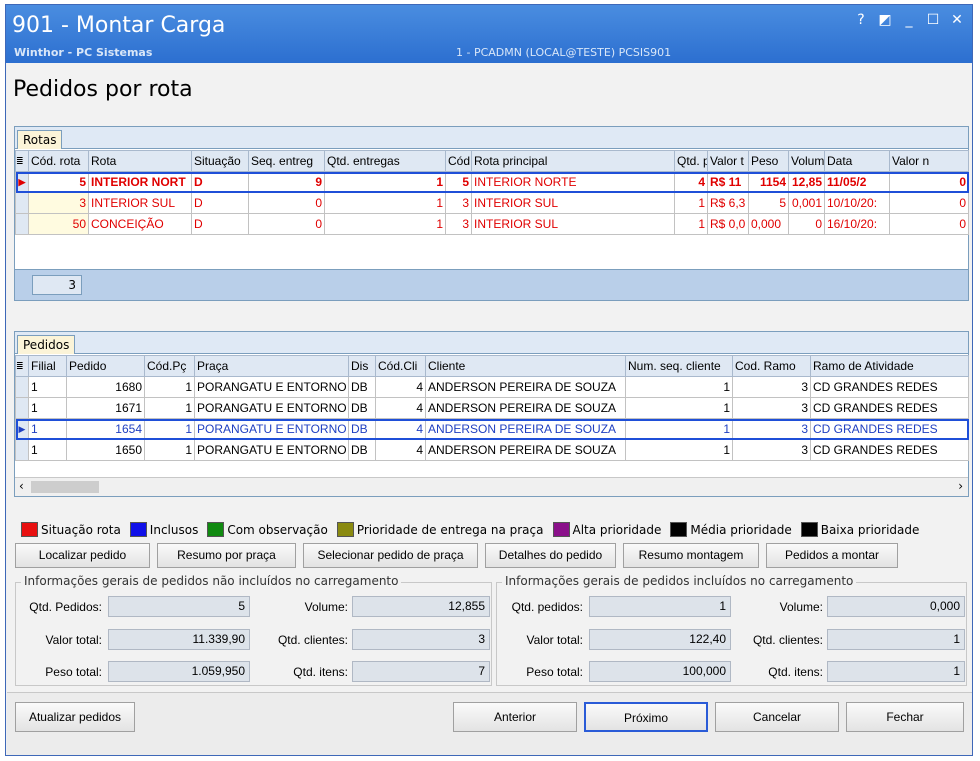 The height and width of the screenshot is (761, 980). Describe the element at coordinates (691, 555) in the screenshot. I see `resumo-montagem-button: Resumo montagem` at that location.